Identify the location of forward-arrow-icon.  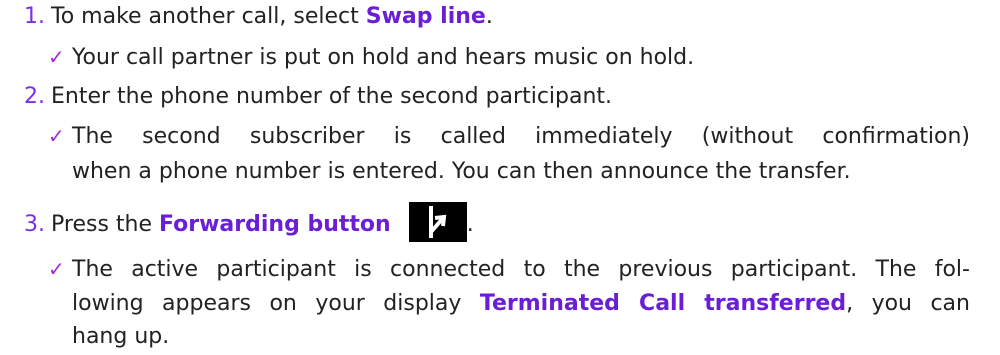
(437, 222).